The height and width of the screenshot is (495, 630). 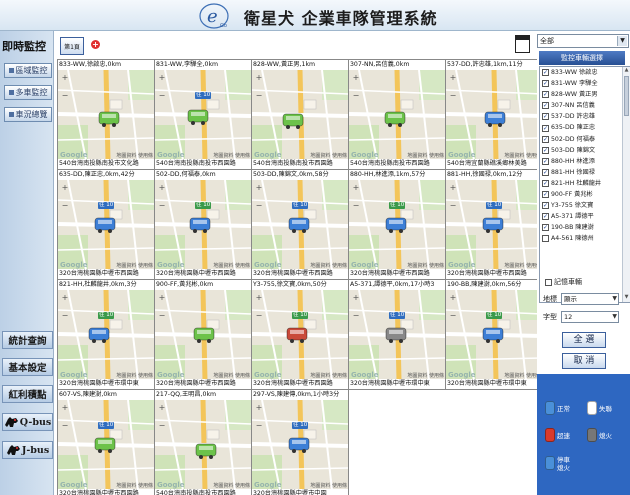 I want to click on vehicle-list-item: ✓ 503-DD 陳錦文, so click(x=585, y=150).